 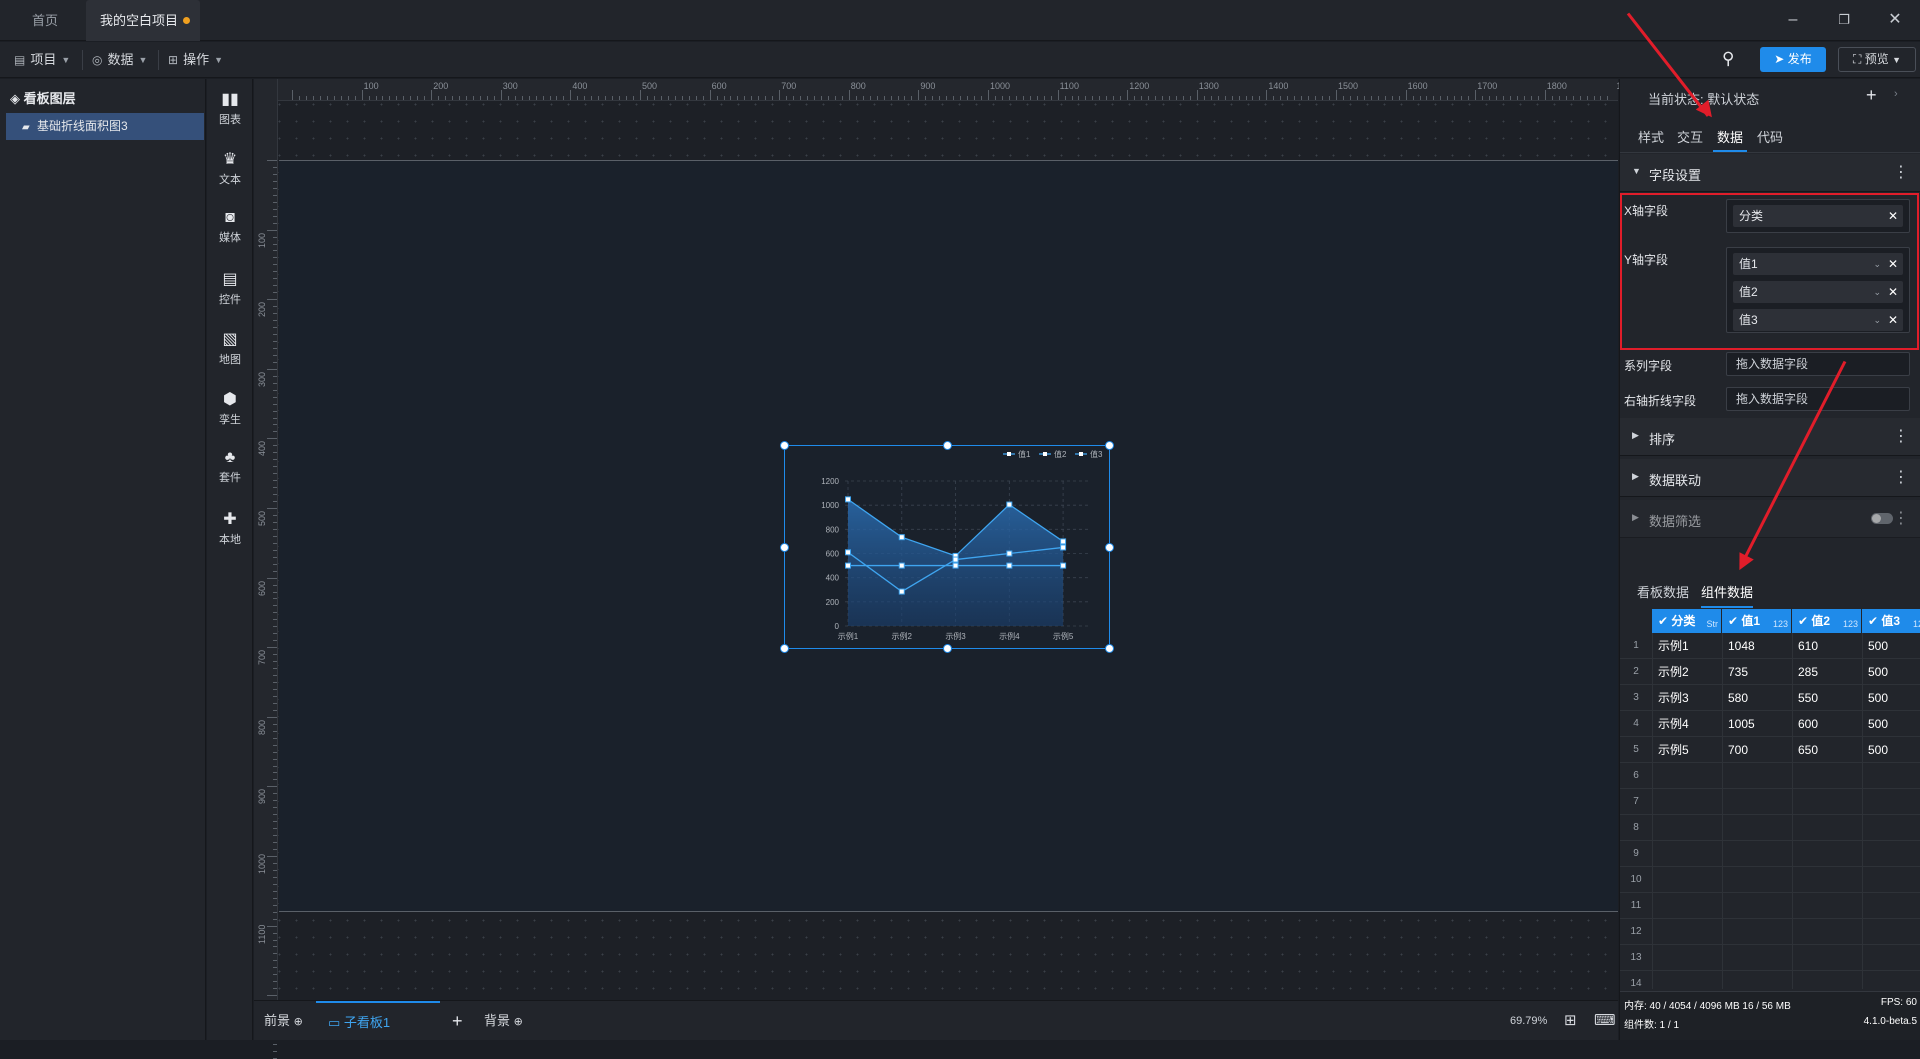 What do you see at coordinates (1818, 399) in the screenshot?
I see `right-axis-field-dropzone: 拖入数据字段` at bounding box center [1818, 399].